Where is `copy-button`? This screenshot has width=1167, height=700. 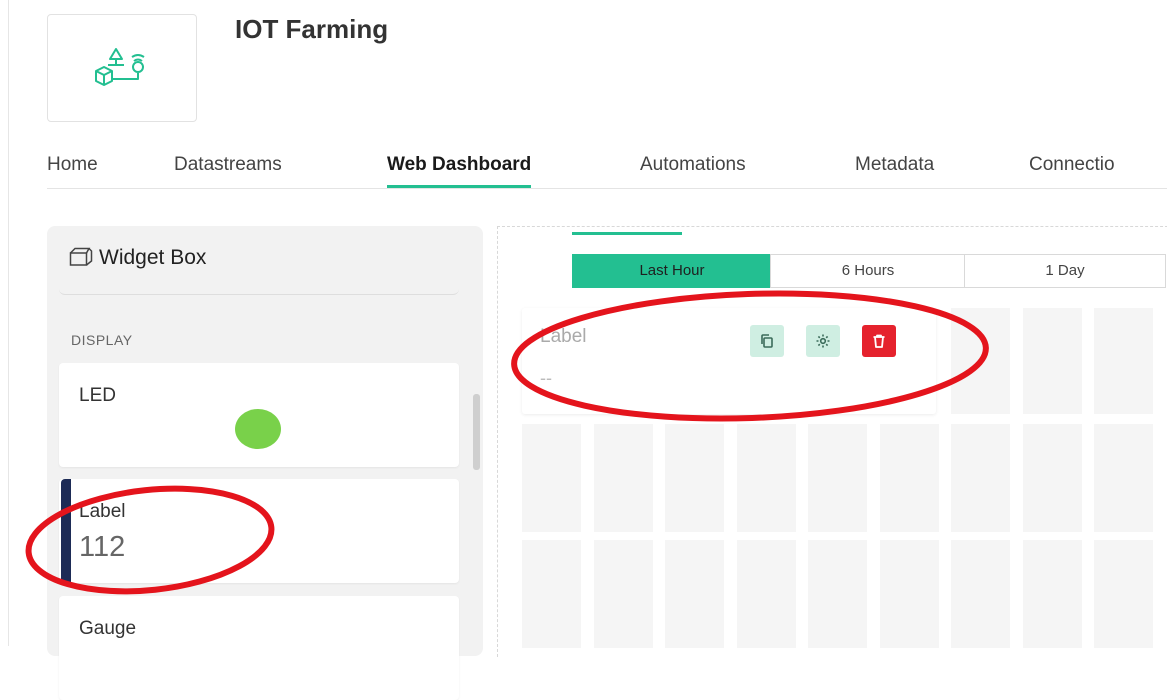 copy-button is located at coordinates (767, 341).